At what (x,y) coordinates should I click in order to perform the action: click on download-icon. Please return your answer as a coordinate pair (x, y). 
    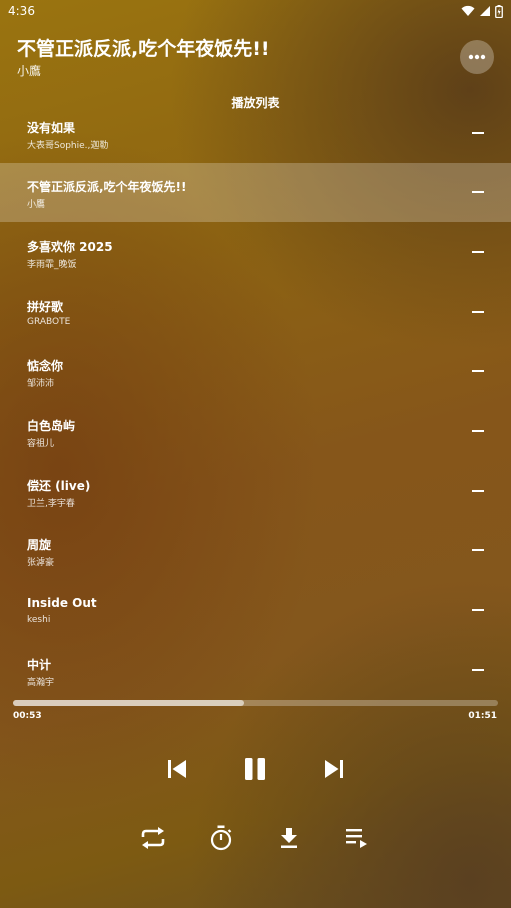
    Looking at the image, I should click on (289, 838).